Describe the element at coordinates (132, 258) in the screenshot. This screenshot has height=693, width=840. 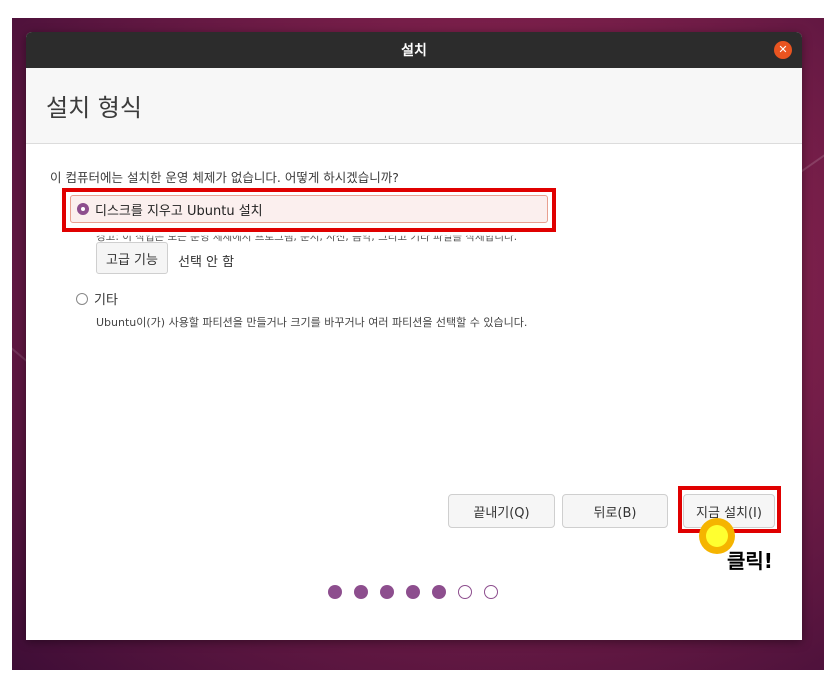
I see `advanced-features-button: 고급 기능` at that location.